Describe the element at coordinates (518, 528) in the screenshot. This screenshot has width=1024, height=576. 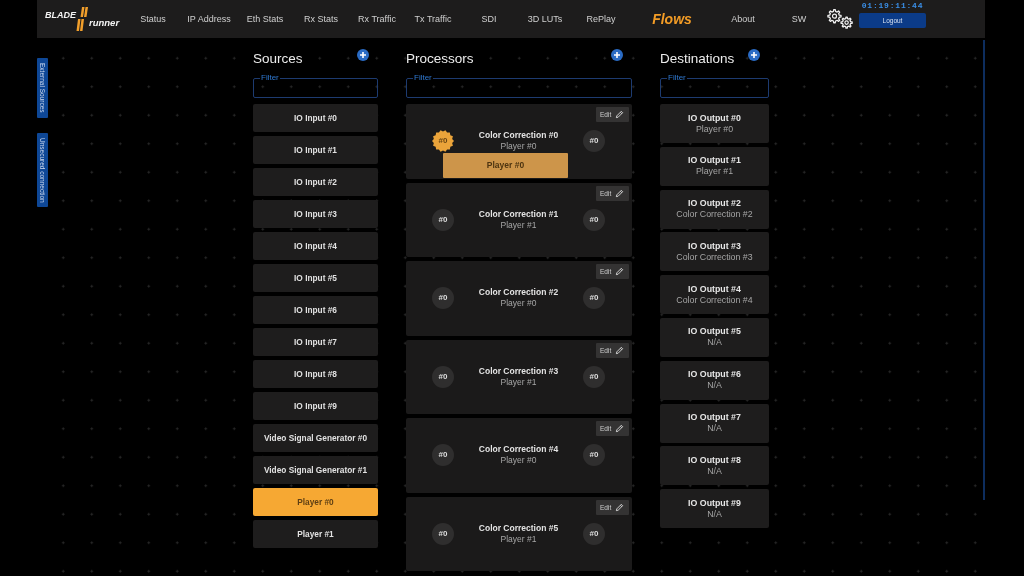
I see `processor-title: Color Correction #5` at that location.